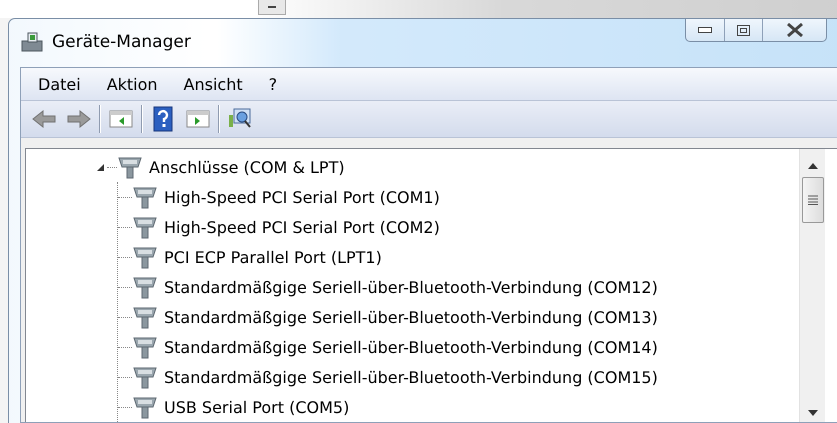 This screenshot has height=423, width=837. I want to click on forward-arrow-icon, so click(79, 119).